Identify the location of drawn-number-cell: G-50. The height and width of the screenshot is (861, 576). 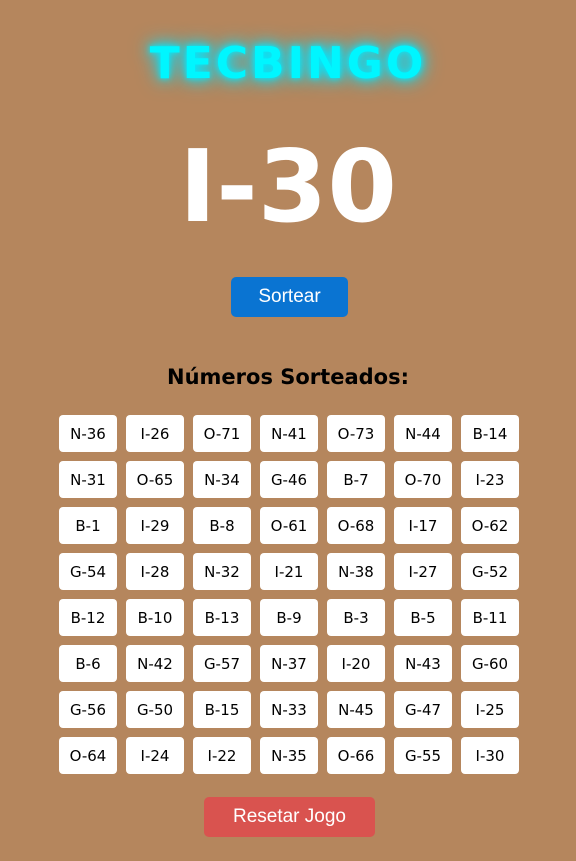
(155, 709).